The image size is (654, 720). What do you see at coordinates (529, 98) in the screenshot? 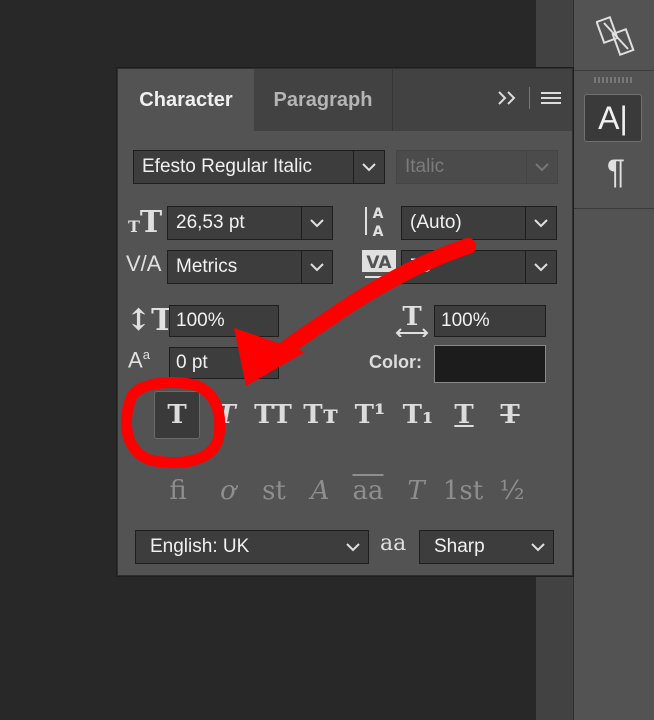
I see `menu-divider` at bounding box center [529, 98].